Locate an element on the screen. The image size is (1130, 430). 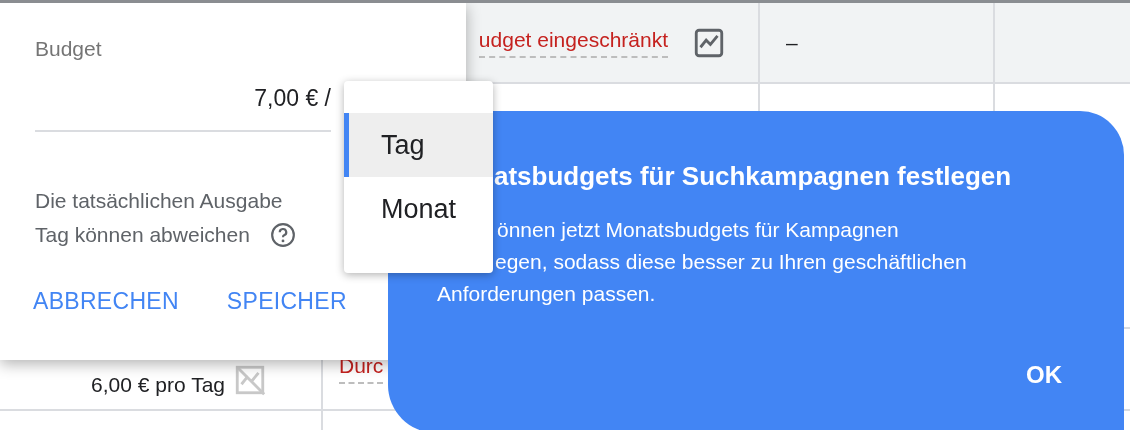
ok-button: OK is located at coordinates (1044, 375).